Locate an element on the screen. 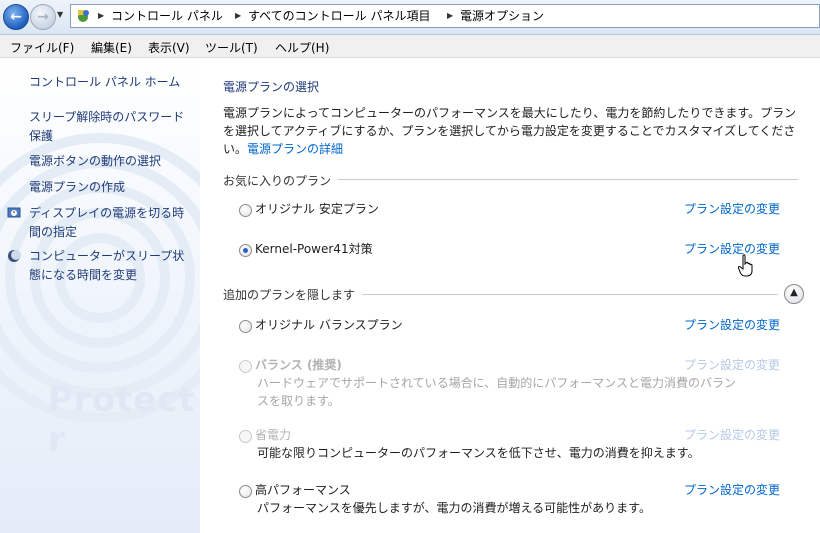 The height and width of the screenshot is (533, 820). favorites-group-header: お気に入りのプラン is located at coordinates (277, 181).